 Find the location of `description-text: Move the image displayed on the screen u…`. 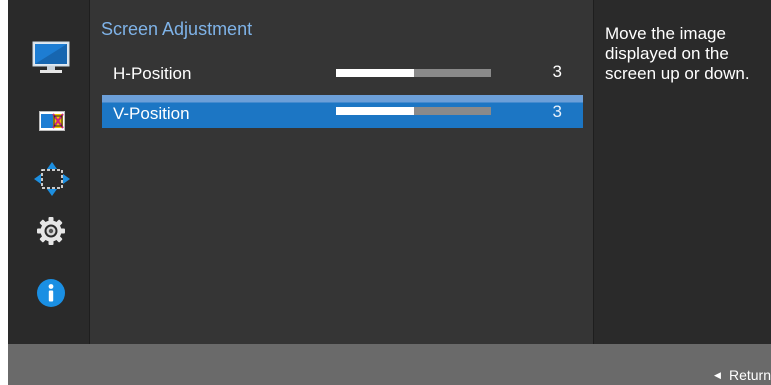

description-text: Move the image displayed on the screen u… is located at coordinates (677, 53).